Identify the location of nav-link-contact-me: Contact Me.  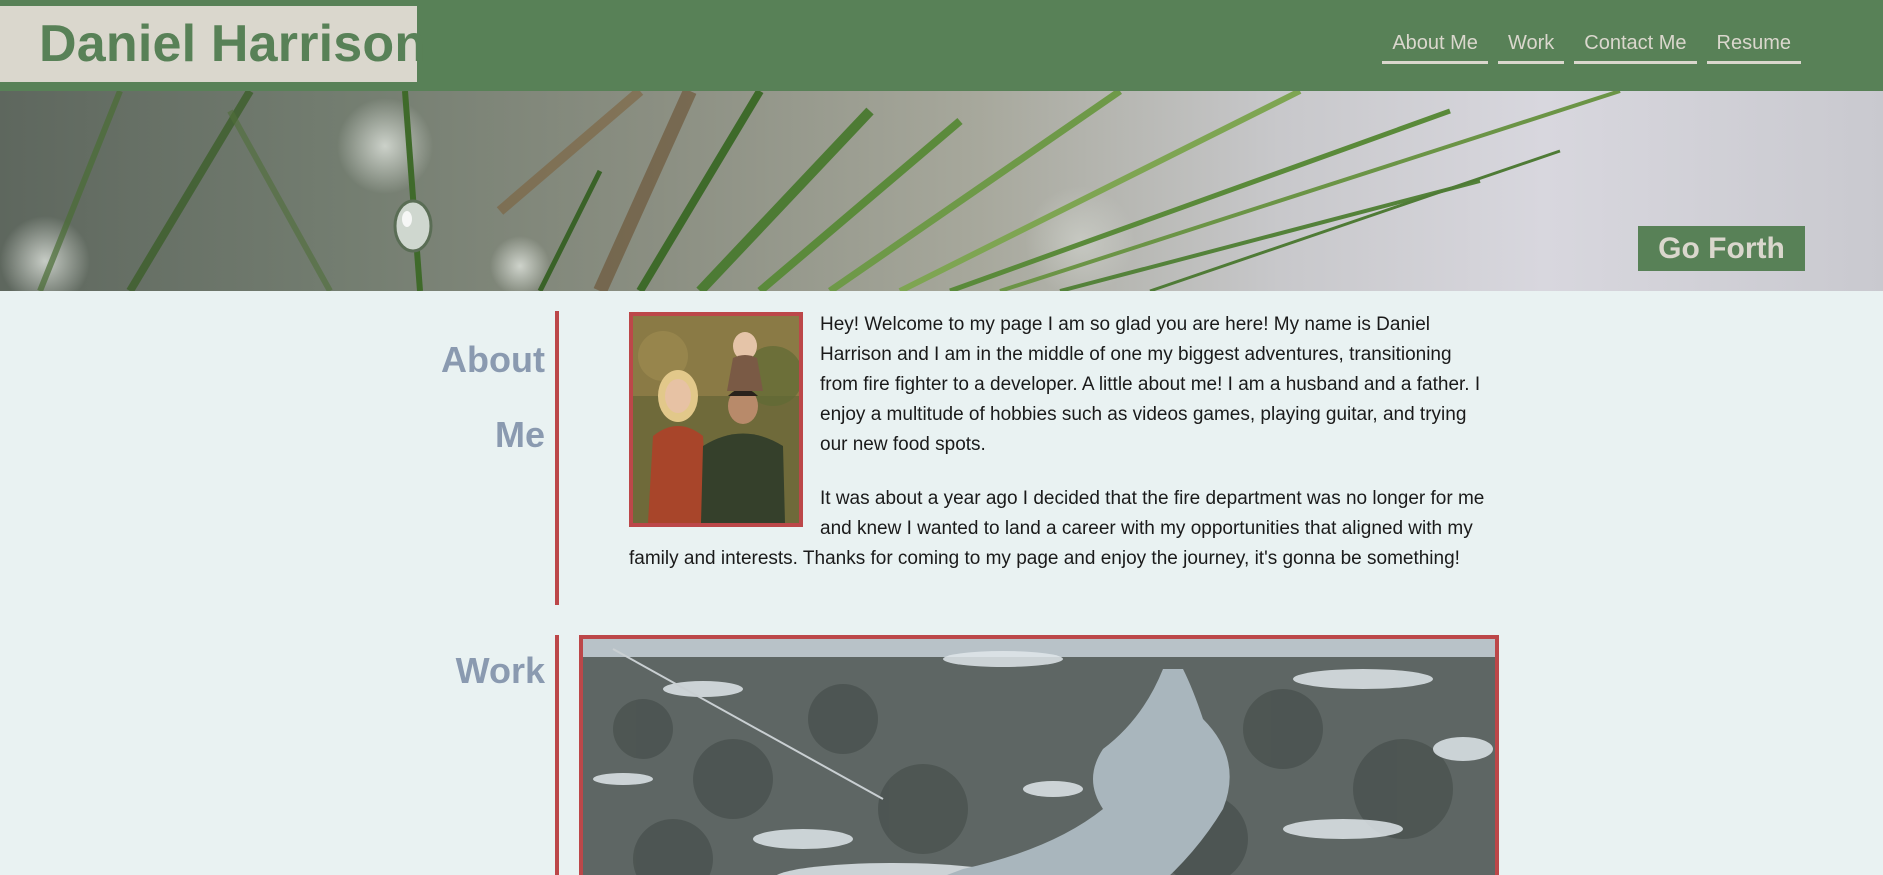
(1635, 47).